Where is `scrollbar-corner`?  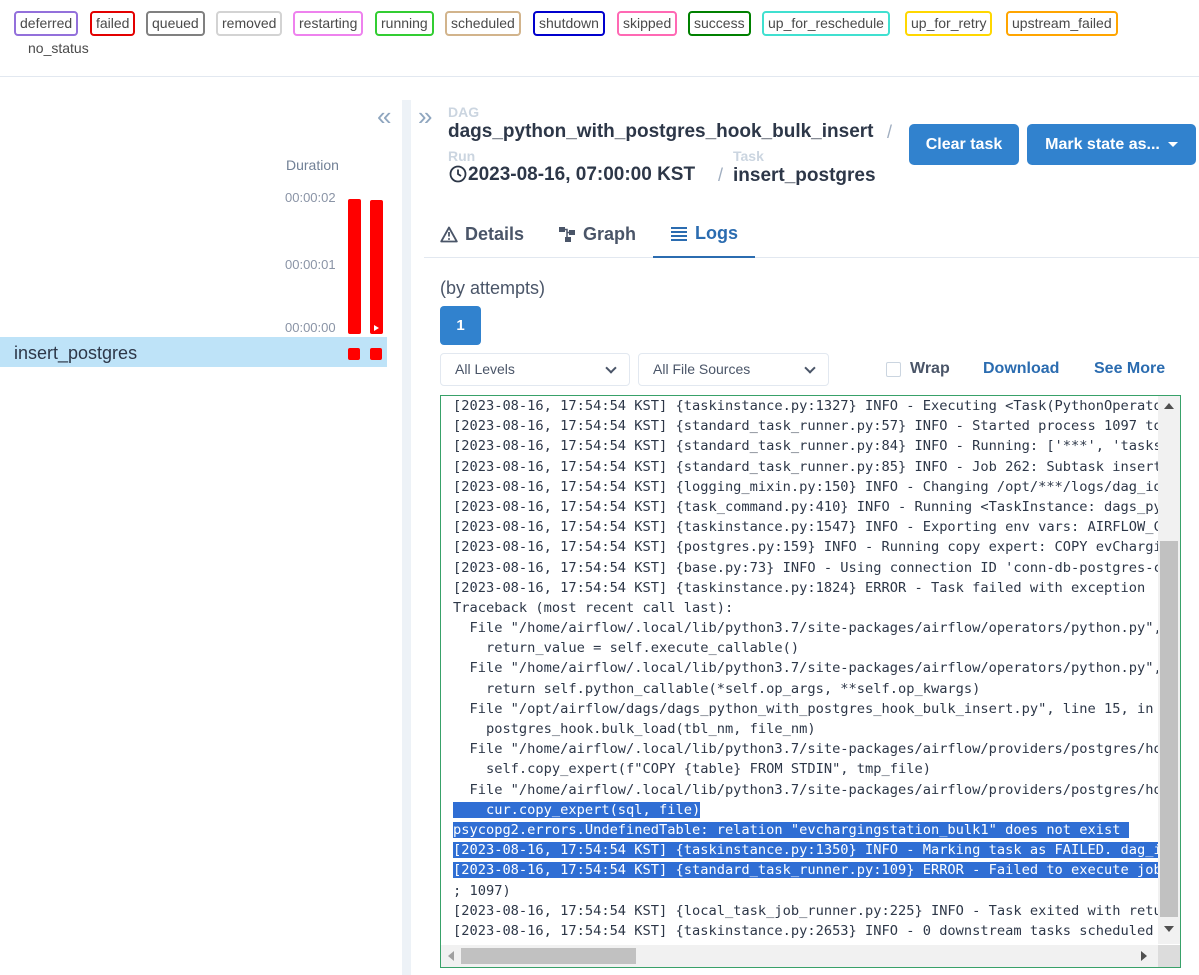 scrollbar-corner is located at coordinates (1169, 956).